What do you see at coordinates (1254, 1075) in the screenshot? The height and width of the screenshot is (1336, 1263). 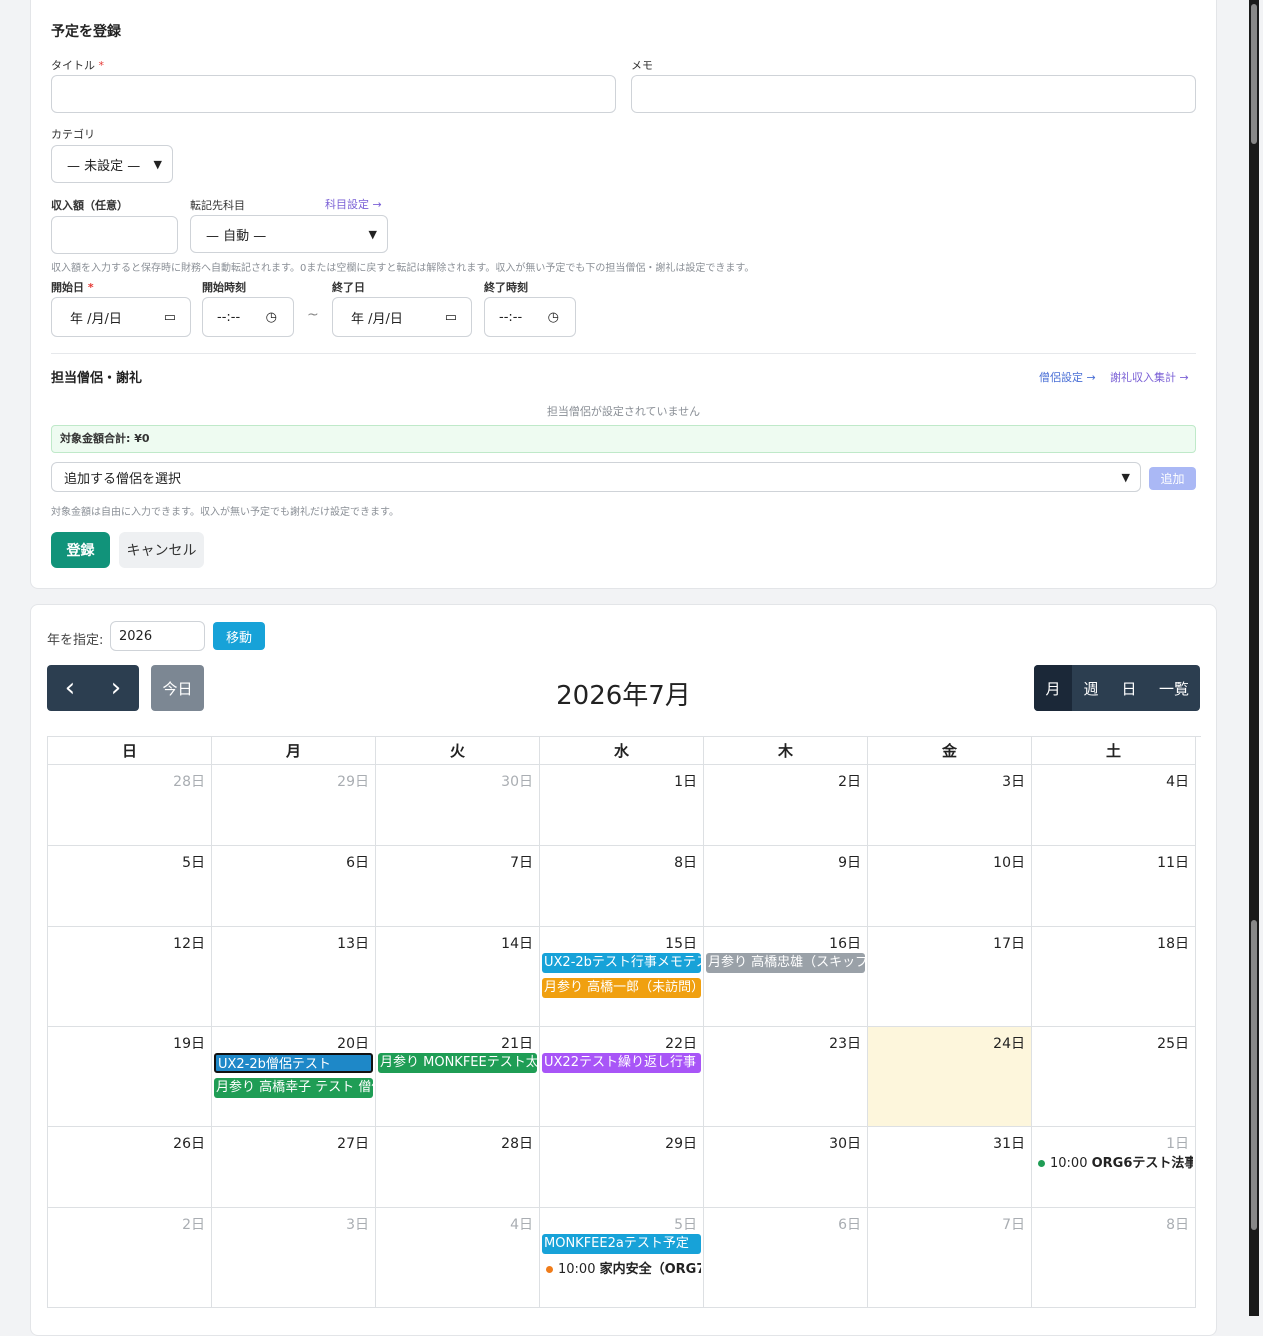 I see `scrollbar-thumb` at bounding box center [1254, 1075].